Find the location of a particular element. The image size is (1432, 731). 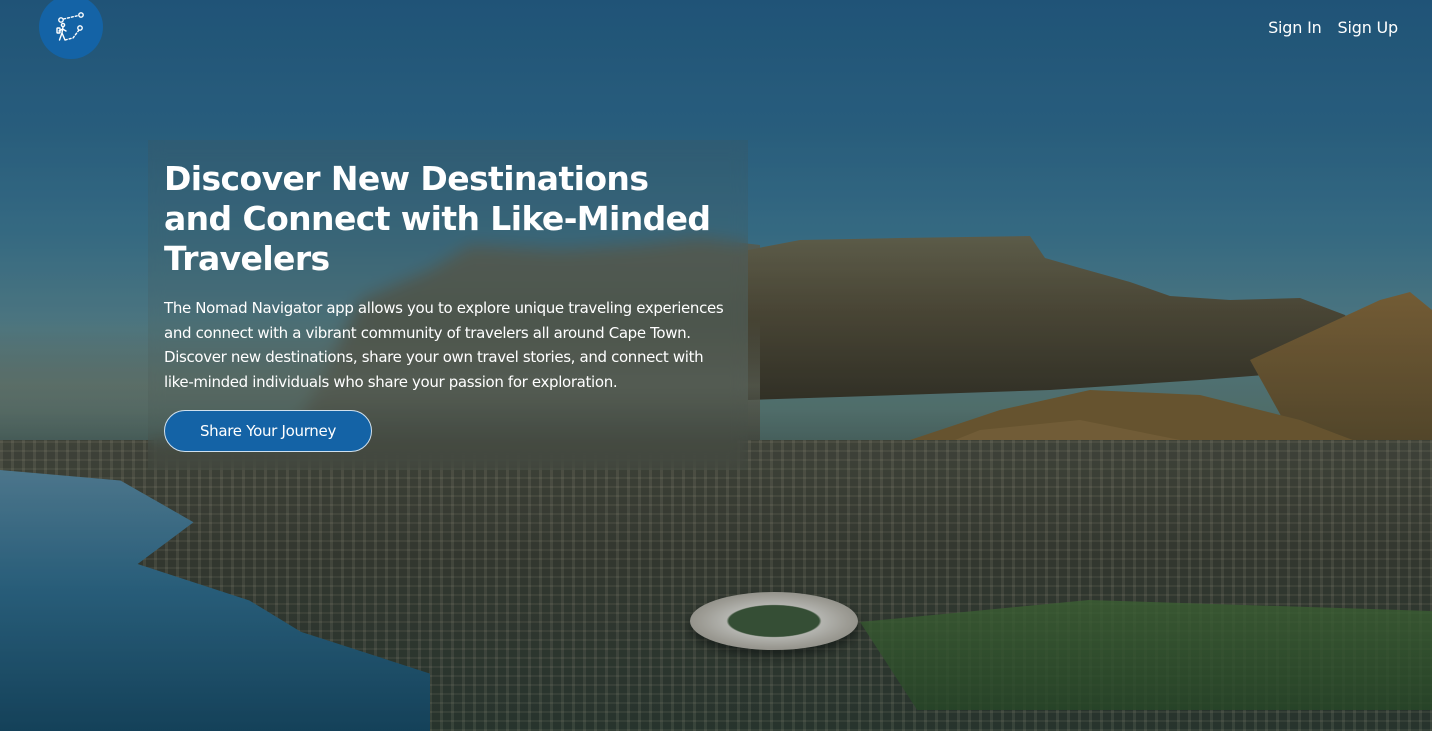

sign-in-link: Sign In is located at coordinates (1295, 28).